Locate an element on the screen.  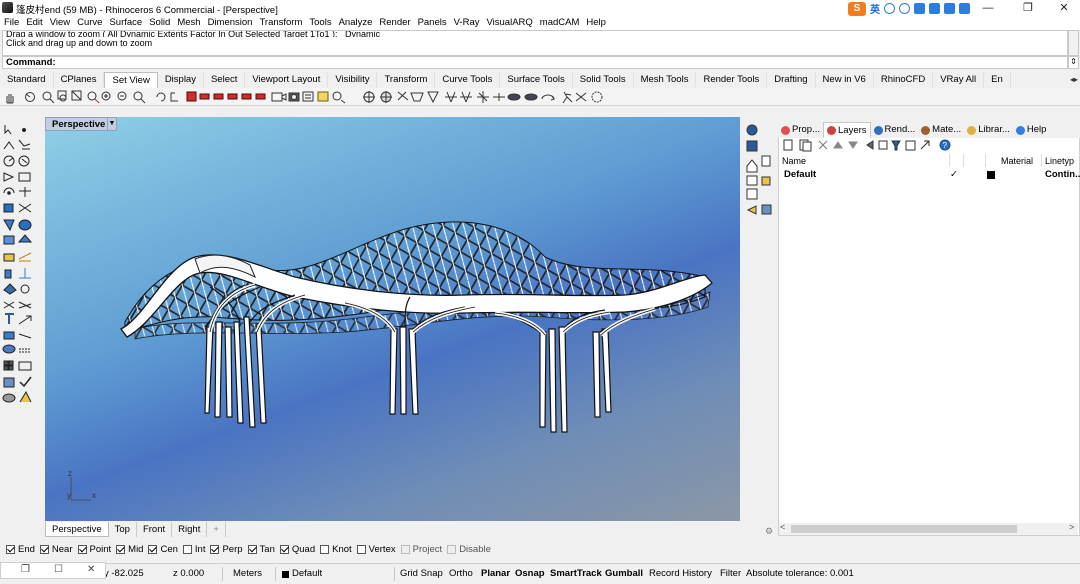
ime-skin-icon is located at coordinates (949, 8).